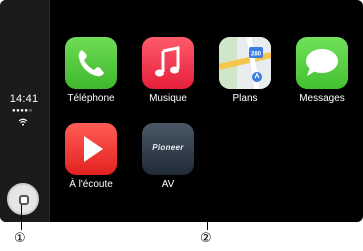 The width and height of the screenshot is (363, 251). Describe the element at coordinates (24, 99) in the screenshot. I see `clock: 14:41` at that location.